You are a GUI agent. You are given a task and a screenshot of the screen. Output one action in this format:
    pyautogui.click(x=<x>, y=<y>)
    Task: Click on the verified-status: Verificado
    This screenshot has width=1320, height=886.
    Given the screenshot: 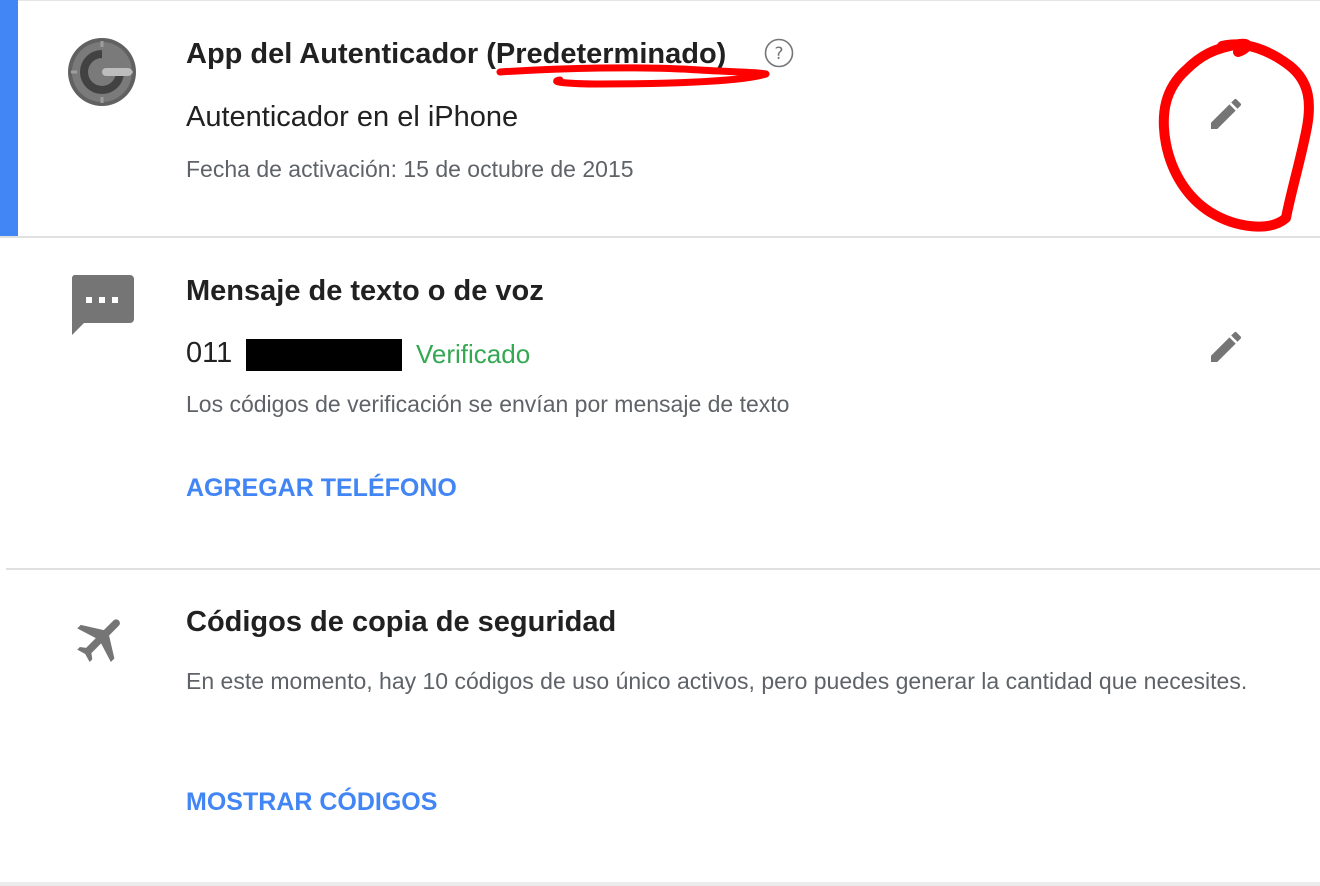 What is the action you would take?
    pyautogui.click(x=473, y=354)
    